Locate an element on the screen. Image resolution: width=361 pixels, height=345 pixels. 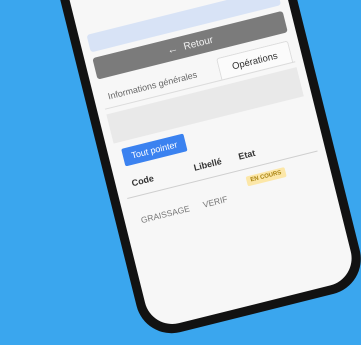
status-badge: EN COURS is located at coordinates (266, 177).